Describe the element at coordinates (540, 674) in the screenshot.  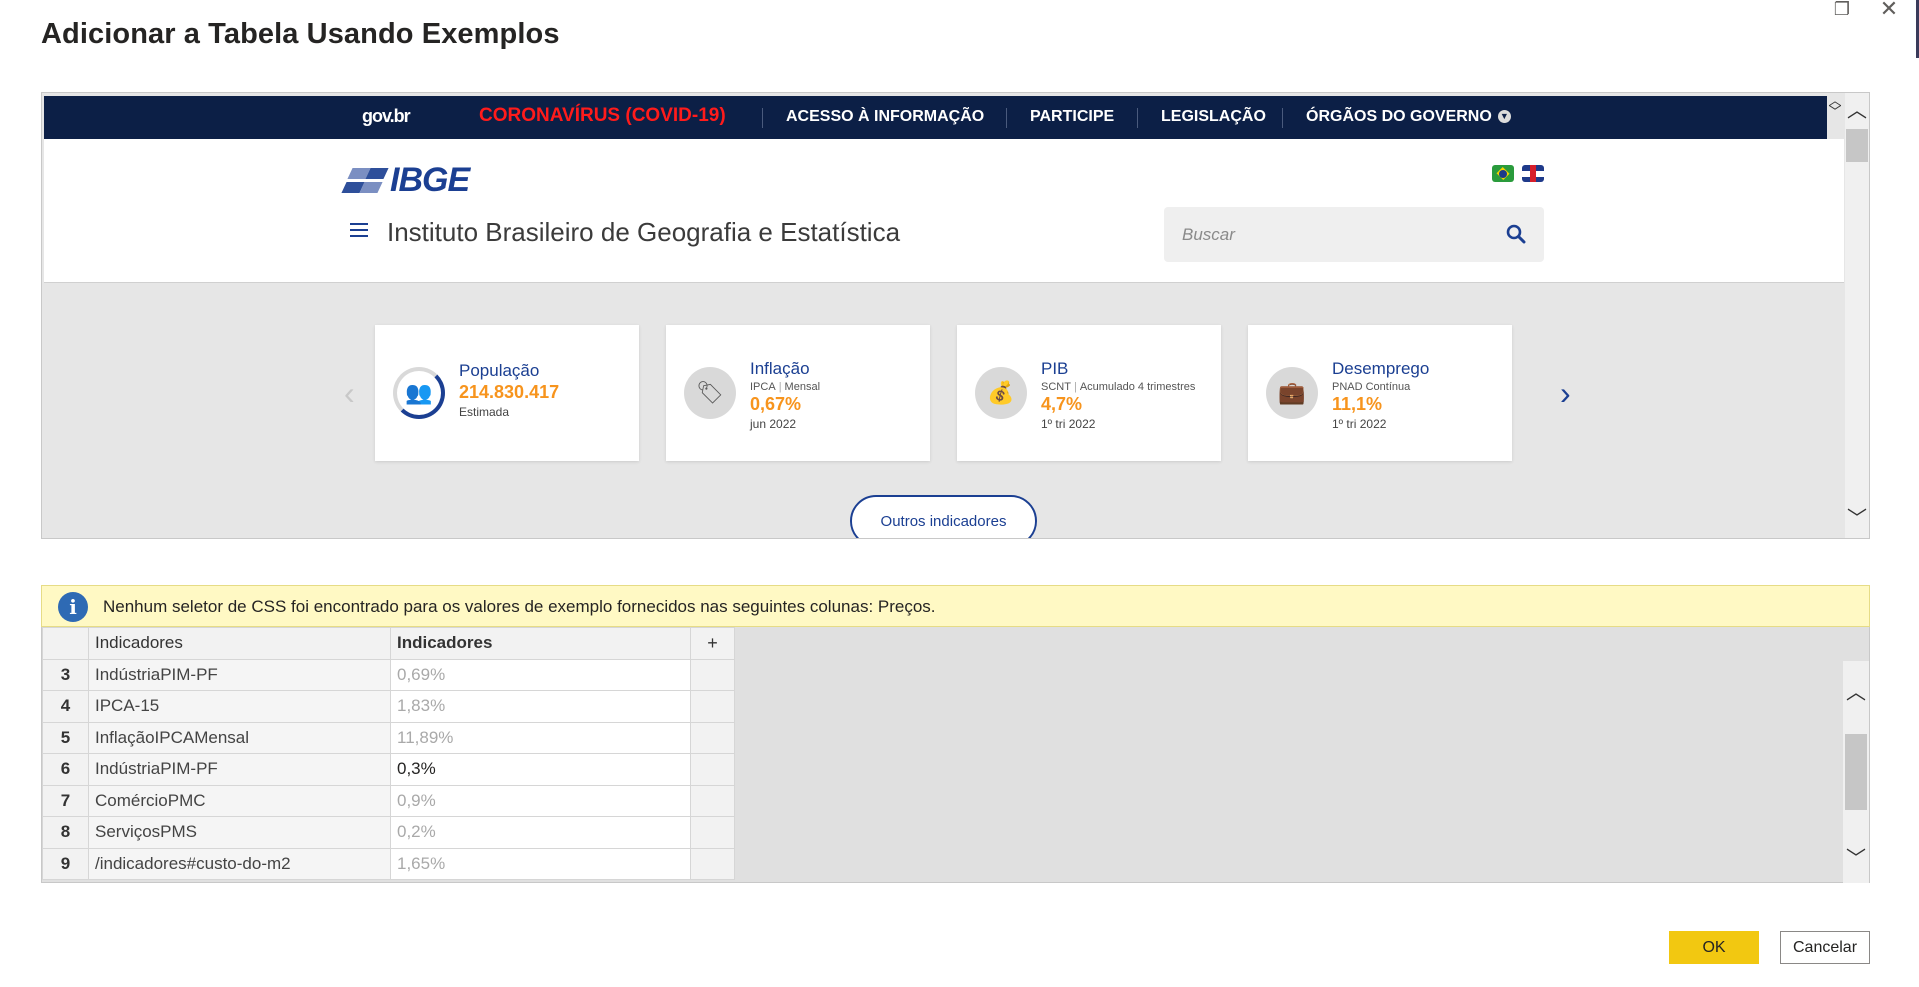
I see `example-cell: 0,69%` at that location.